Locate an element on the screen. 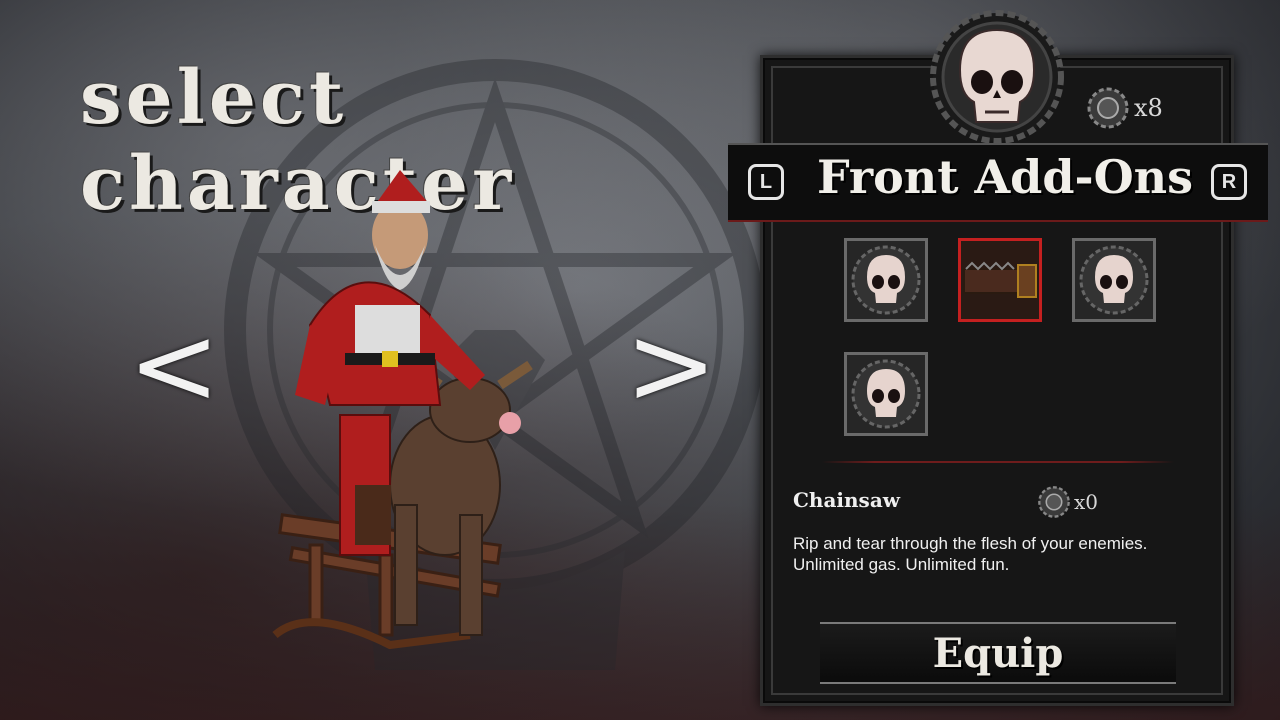  item-count-value: x0 is located at coordinates (1086, 502).